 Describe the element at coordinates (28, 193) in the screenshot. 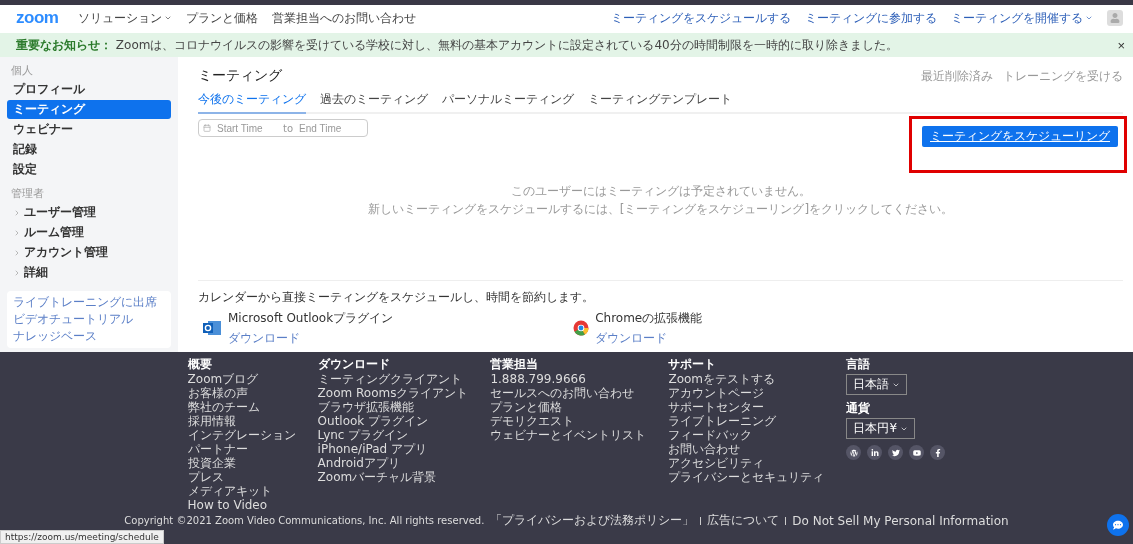

I see `section-title: 管理者` at that location.